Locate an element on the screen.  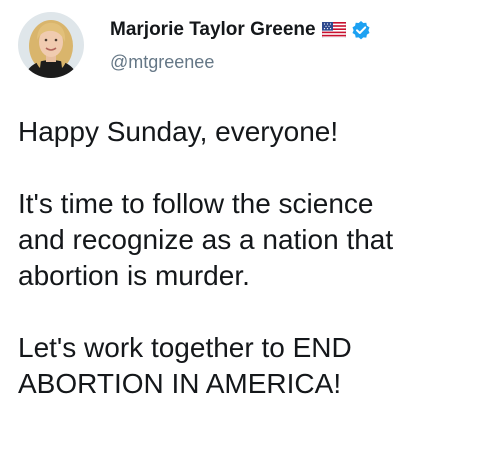
author-display-name: Marjorie Taylor Greene is located at coordinates (213, 30).